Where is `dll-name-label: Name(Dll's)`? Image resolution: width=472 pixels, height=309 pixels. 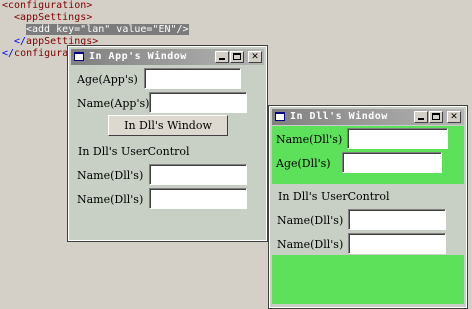 dll-name-label: Name(Dll's) is located at coordinates (309, 139).